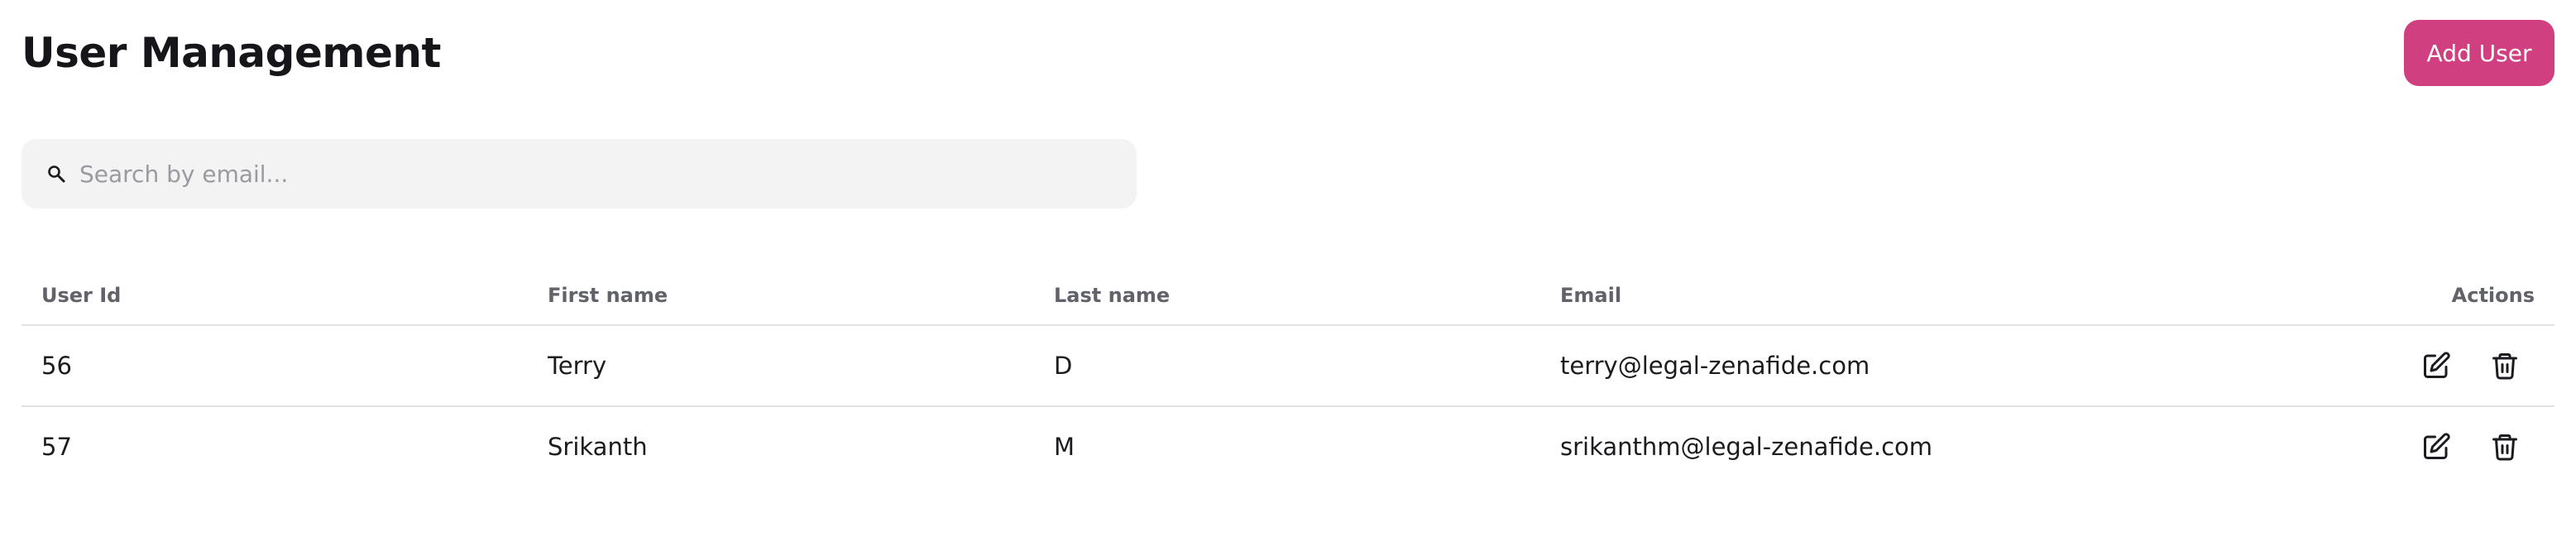 The height and width of the screenshot is (556, 2576). Describe the element at coordinates (275, 366) in the screenshot. I see `cell-user-id: 56` at that location.